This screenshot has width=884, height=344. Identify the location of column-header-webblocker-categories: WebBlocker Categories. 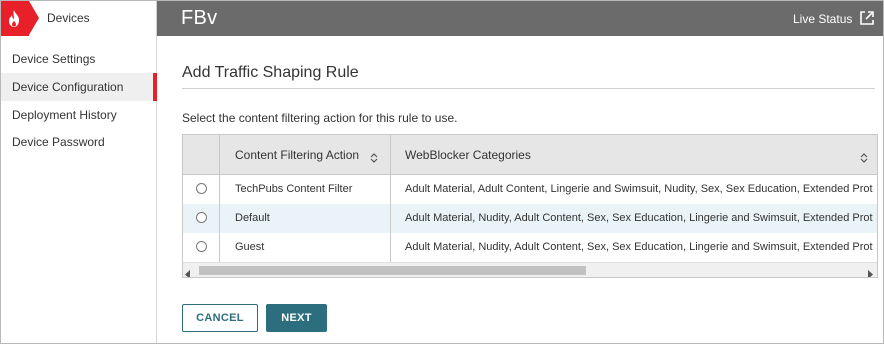
(468, 155).